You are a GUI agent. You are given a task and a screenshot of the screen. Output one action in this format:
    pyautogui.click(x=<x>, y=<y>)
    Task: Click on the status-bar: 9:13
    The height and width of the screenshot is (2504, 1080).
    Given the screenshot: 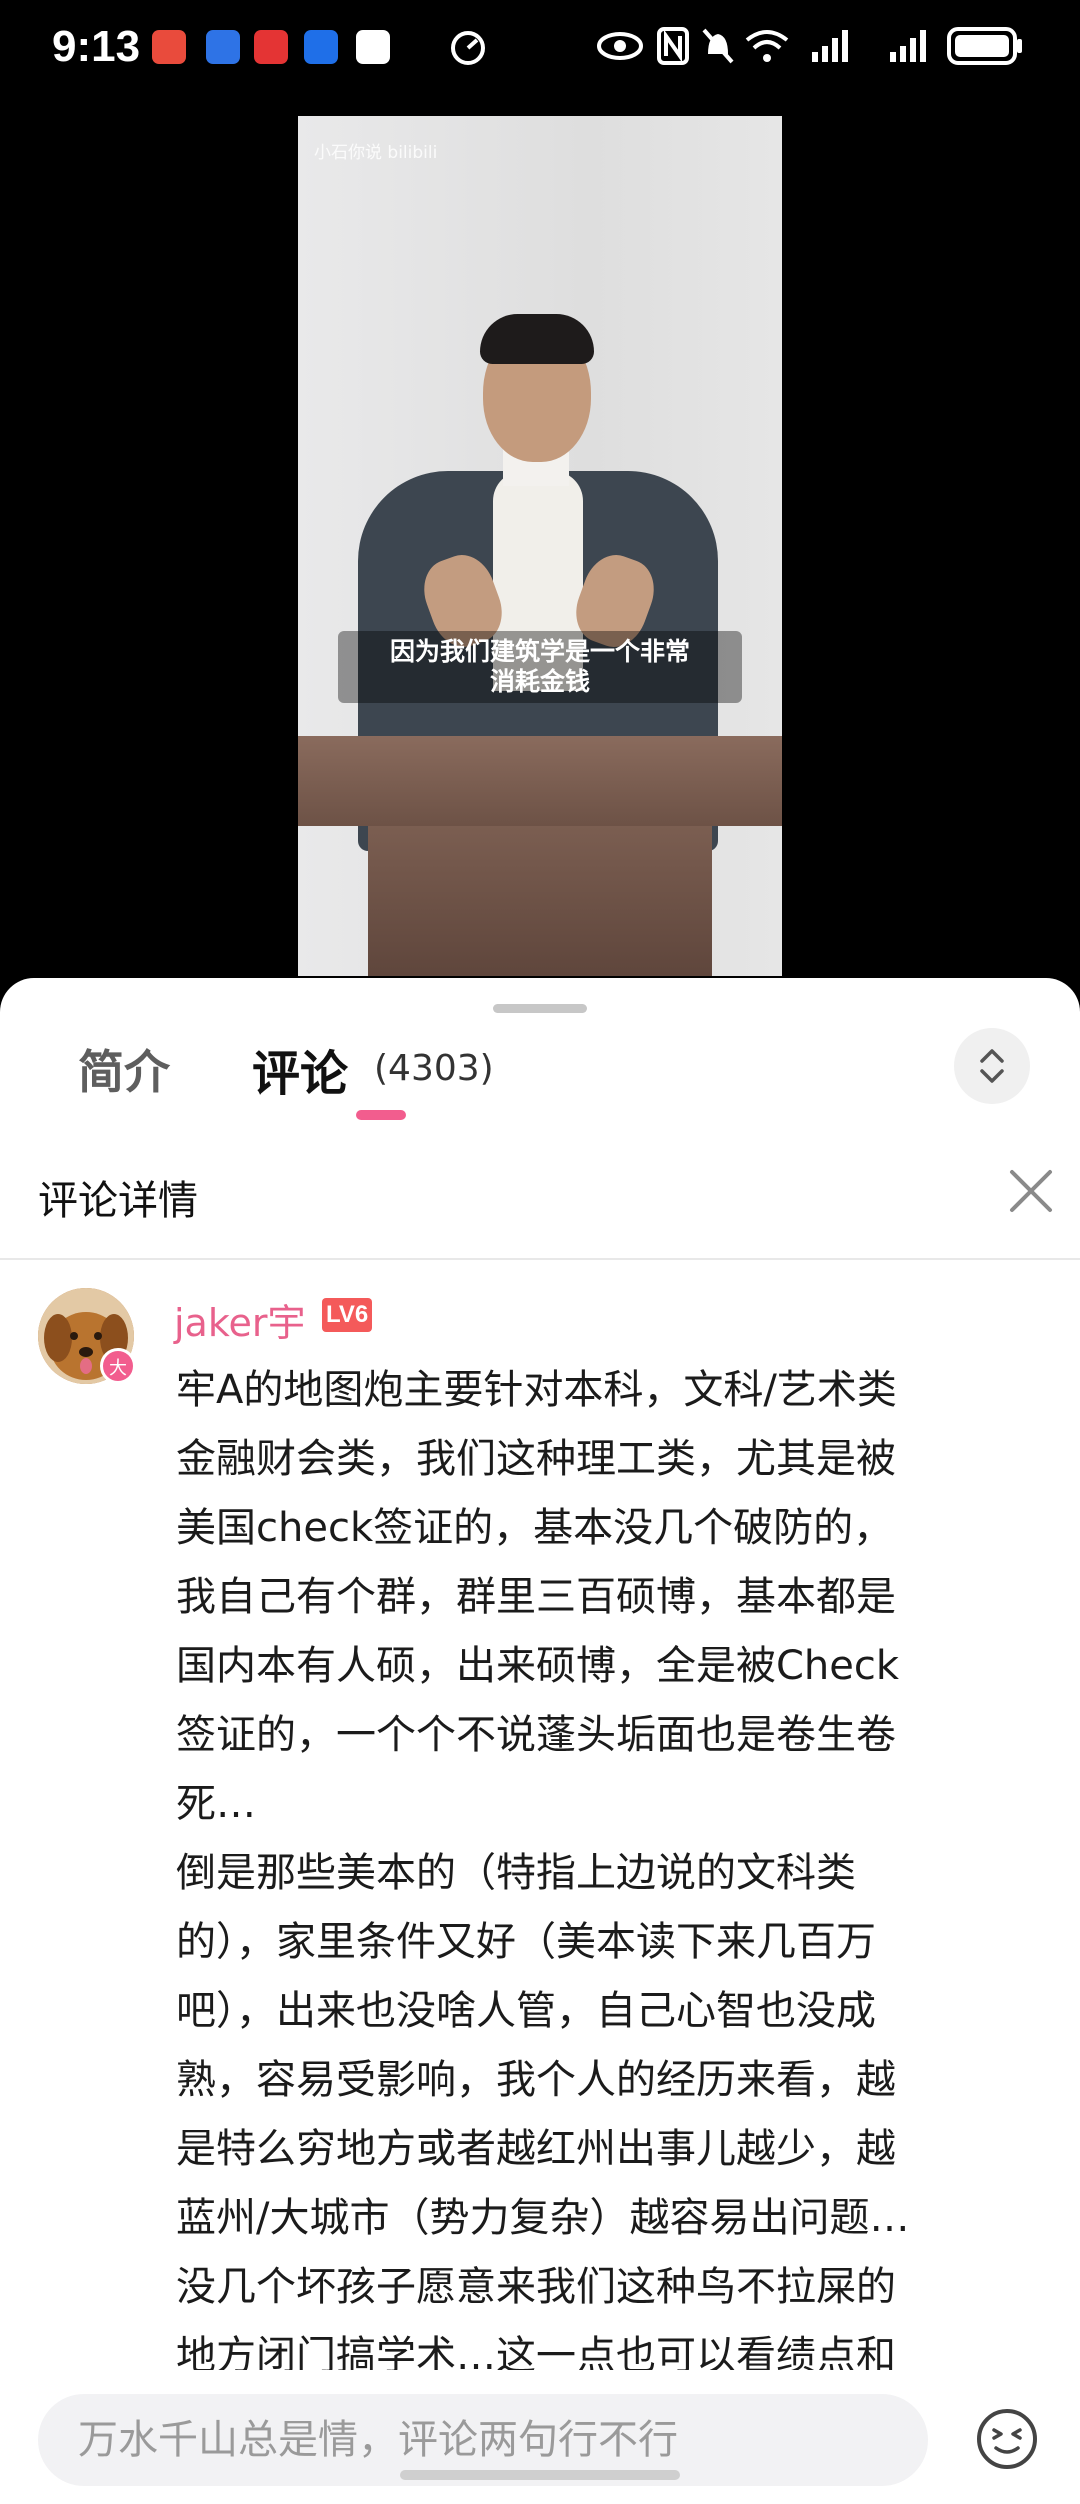 What is the action you would take?
    pyautogui.click(x=540, y=50)
    